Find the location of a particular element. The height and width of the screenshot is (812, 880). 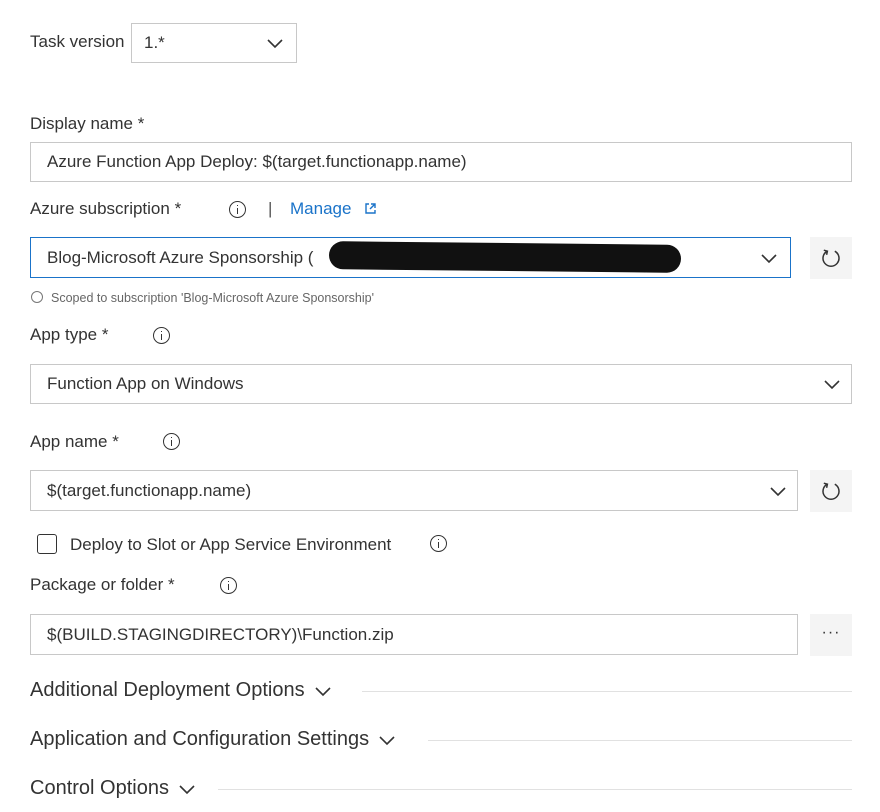

azure-subscription-label: Azure subscription * is located at coordinates (106, 208).